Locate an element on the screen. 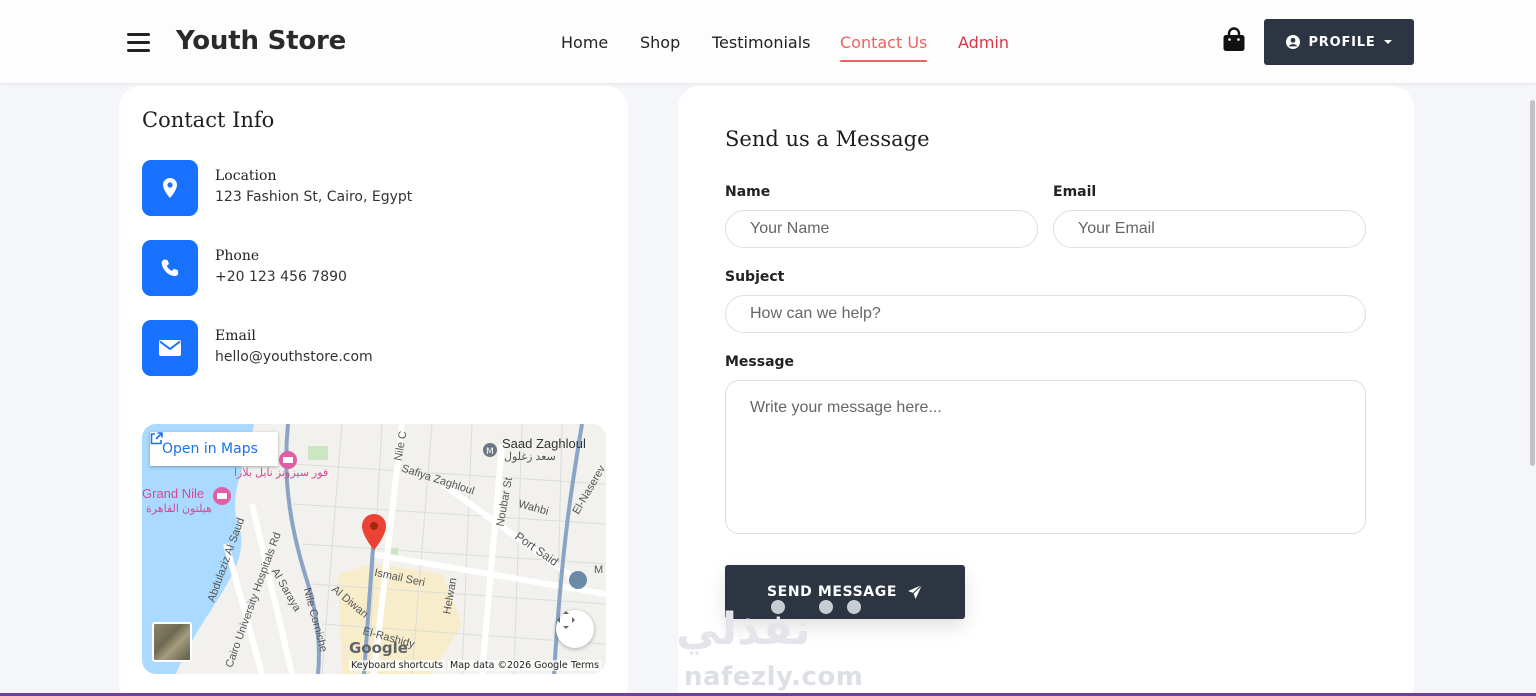 The width and height of the screenshot is (1536, 696). map-keyboard-shortcuts: Keyboard shortcuts is located at coordinates (397, 665).